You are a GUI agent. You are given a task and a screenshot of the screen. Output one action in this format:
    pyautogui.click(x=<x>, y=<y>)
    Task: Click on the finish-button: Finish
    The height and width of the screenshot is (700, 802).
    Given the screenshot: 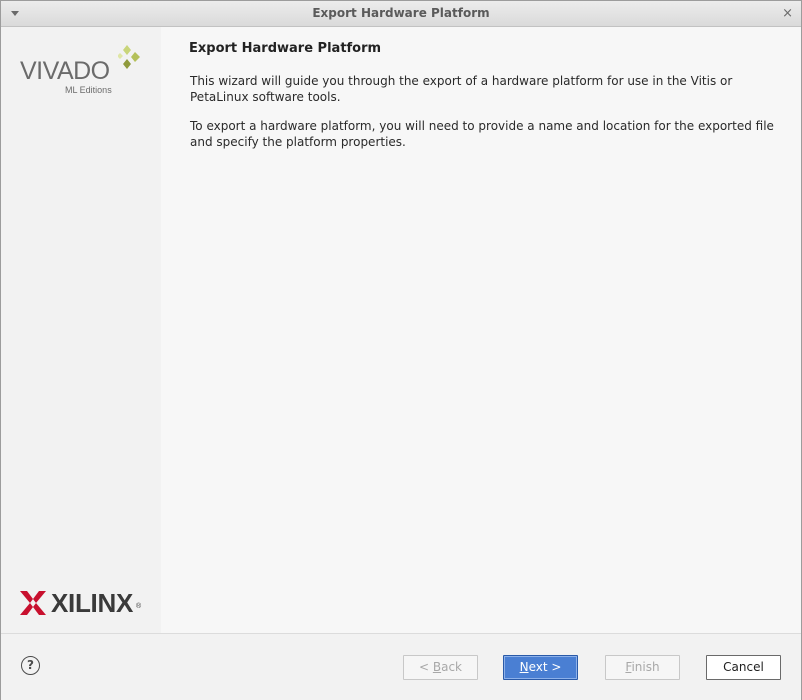 What is the action you would take?
    pyautogui.click(x=642, y=667)
    